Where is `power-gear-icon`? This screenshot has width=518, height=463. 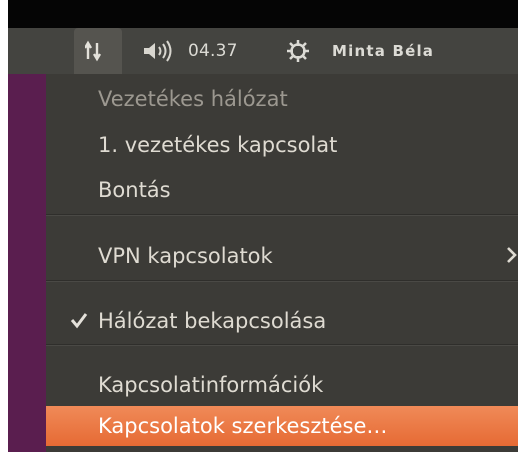 power-gear-icon is located at coordinates (298, 51).